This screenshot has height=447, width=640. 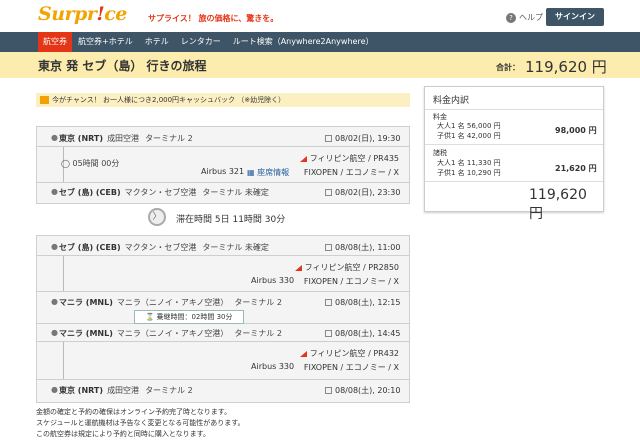 What do you see at coordinates (157, 217) in the screenshot?
I see `stay-arrow-icon: 〉` at bounding box center [157, 217].